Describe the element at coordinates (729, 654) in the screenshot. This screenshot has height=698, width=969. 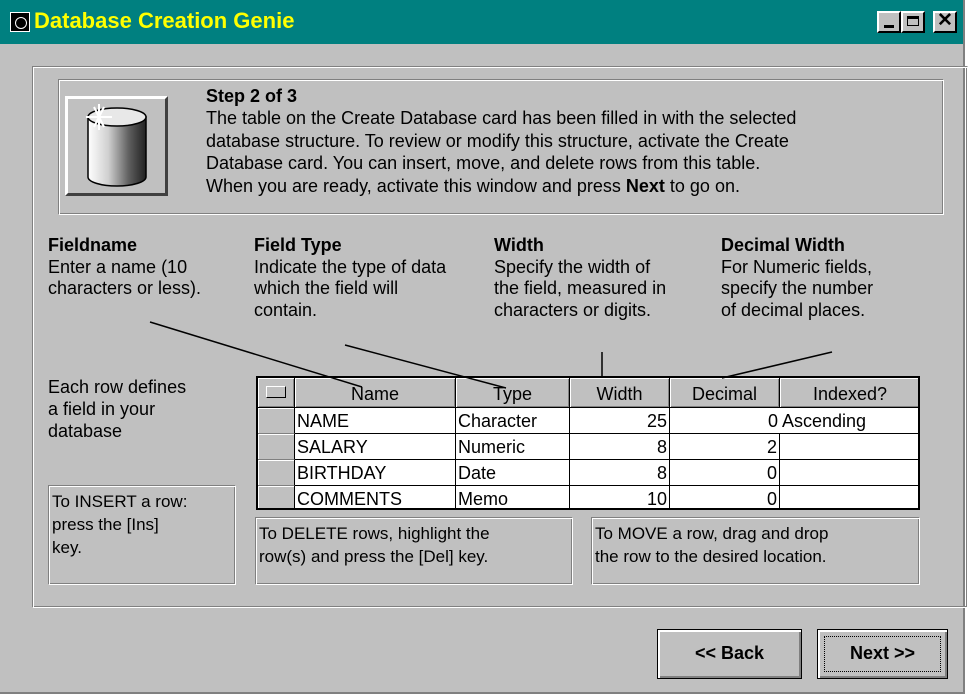
I see `back-button: << Back` at that location.